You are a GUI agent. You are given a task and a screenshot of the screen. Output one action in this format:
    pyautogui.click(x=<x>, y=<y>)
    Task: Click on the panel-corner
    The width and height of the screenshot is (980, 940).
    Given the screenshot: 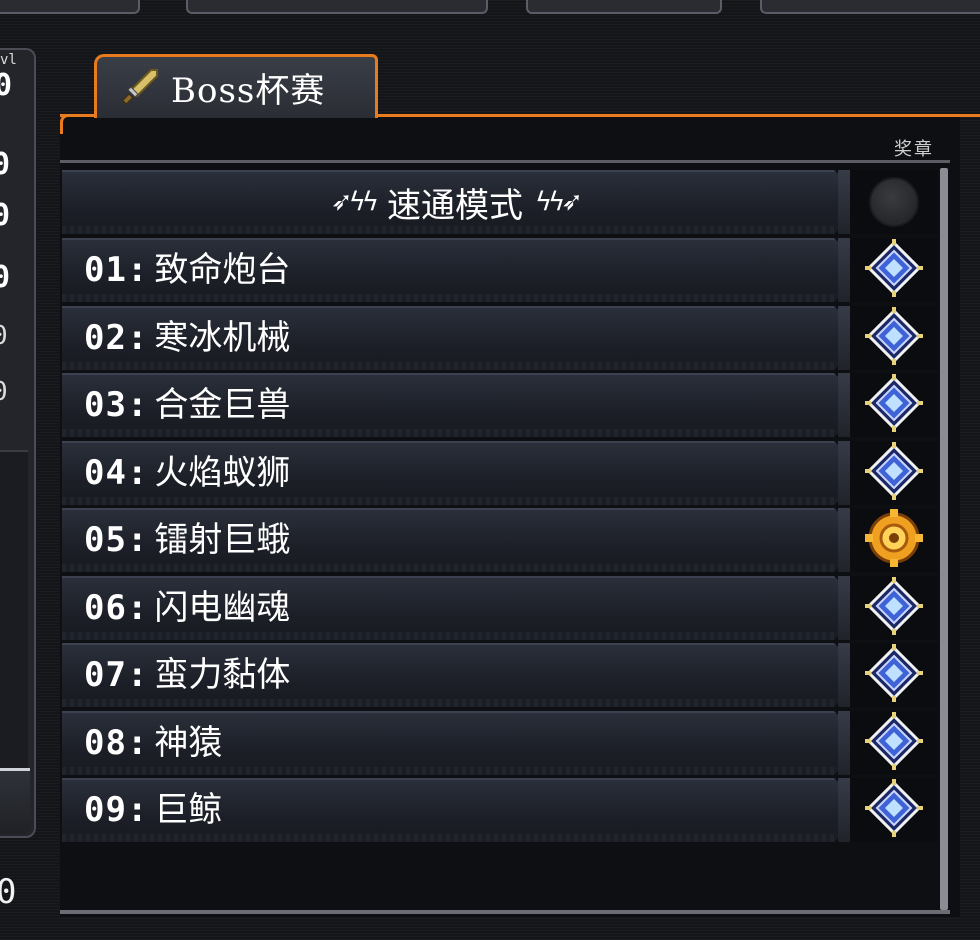 What is the action you would take?
    pyautogui.click(x=67, y=124)
    